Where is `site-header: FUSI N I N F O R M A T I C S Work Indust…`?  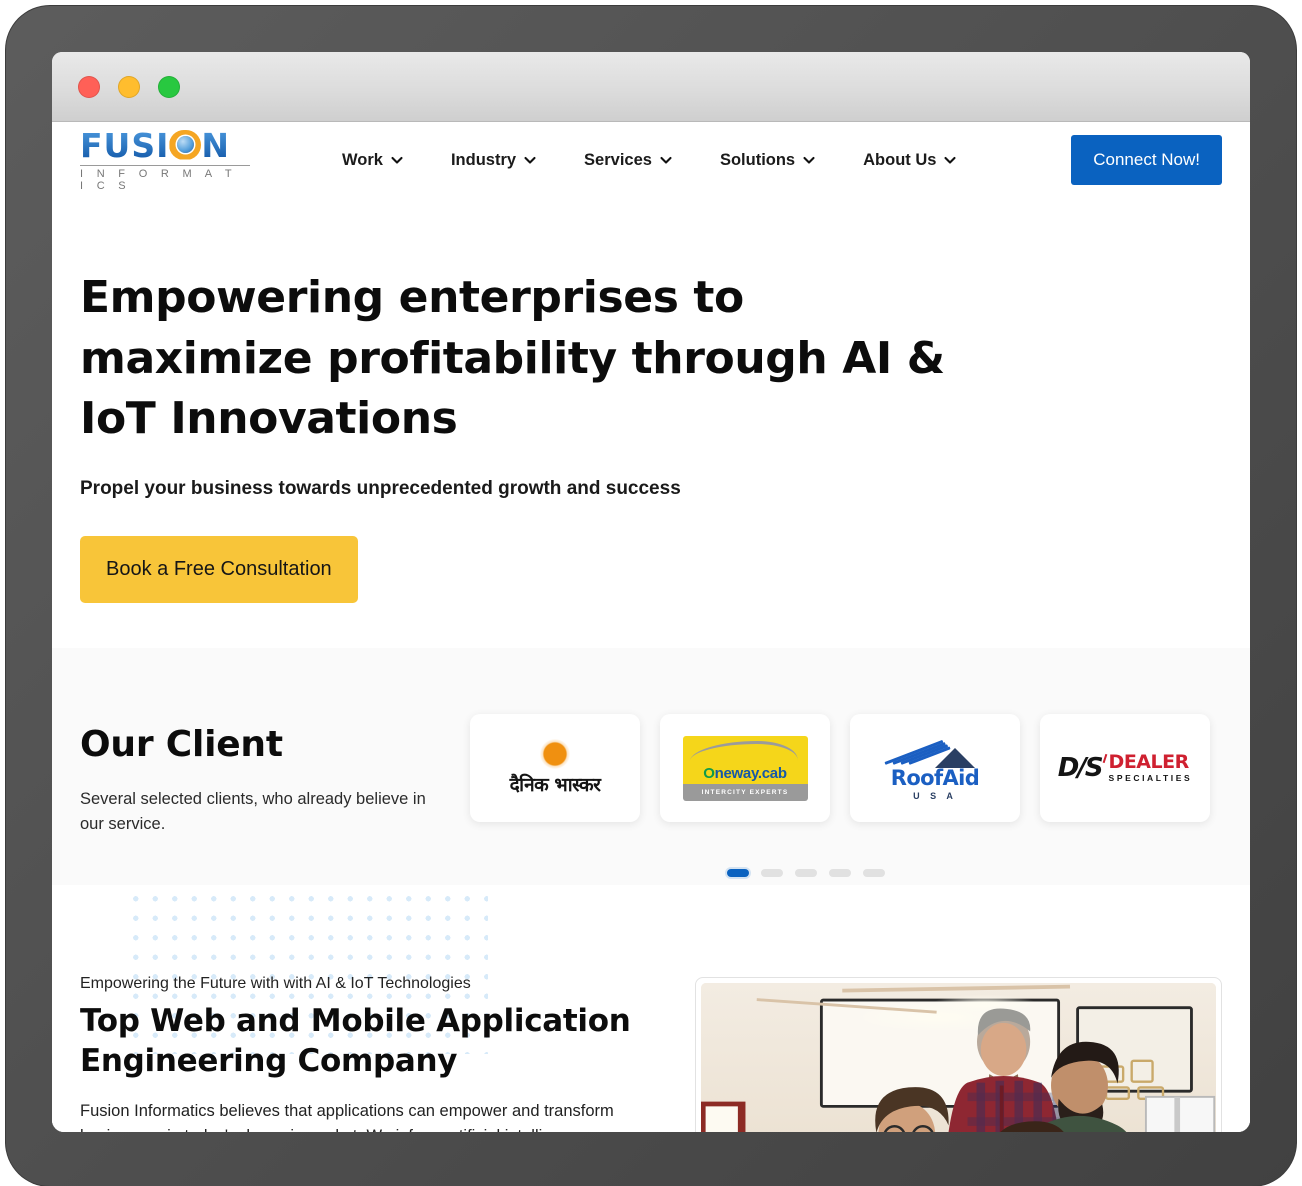
site-header: FUSI N I N F O R M A T I C S Work Indust… is located at coordinates (651, 160).